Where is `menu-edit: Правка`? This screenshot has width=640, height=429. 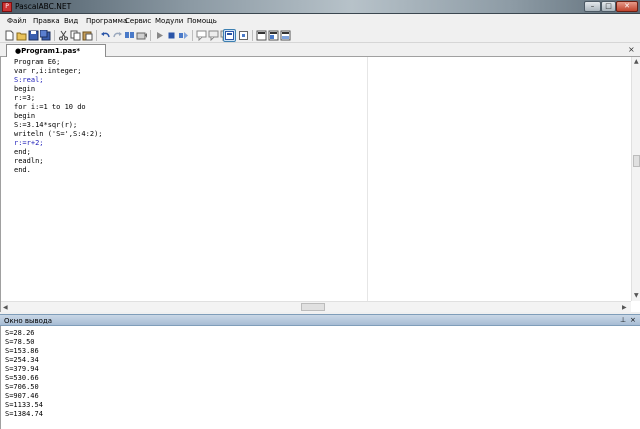 menu-edit: Правка is located at coordinates (46, 21).